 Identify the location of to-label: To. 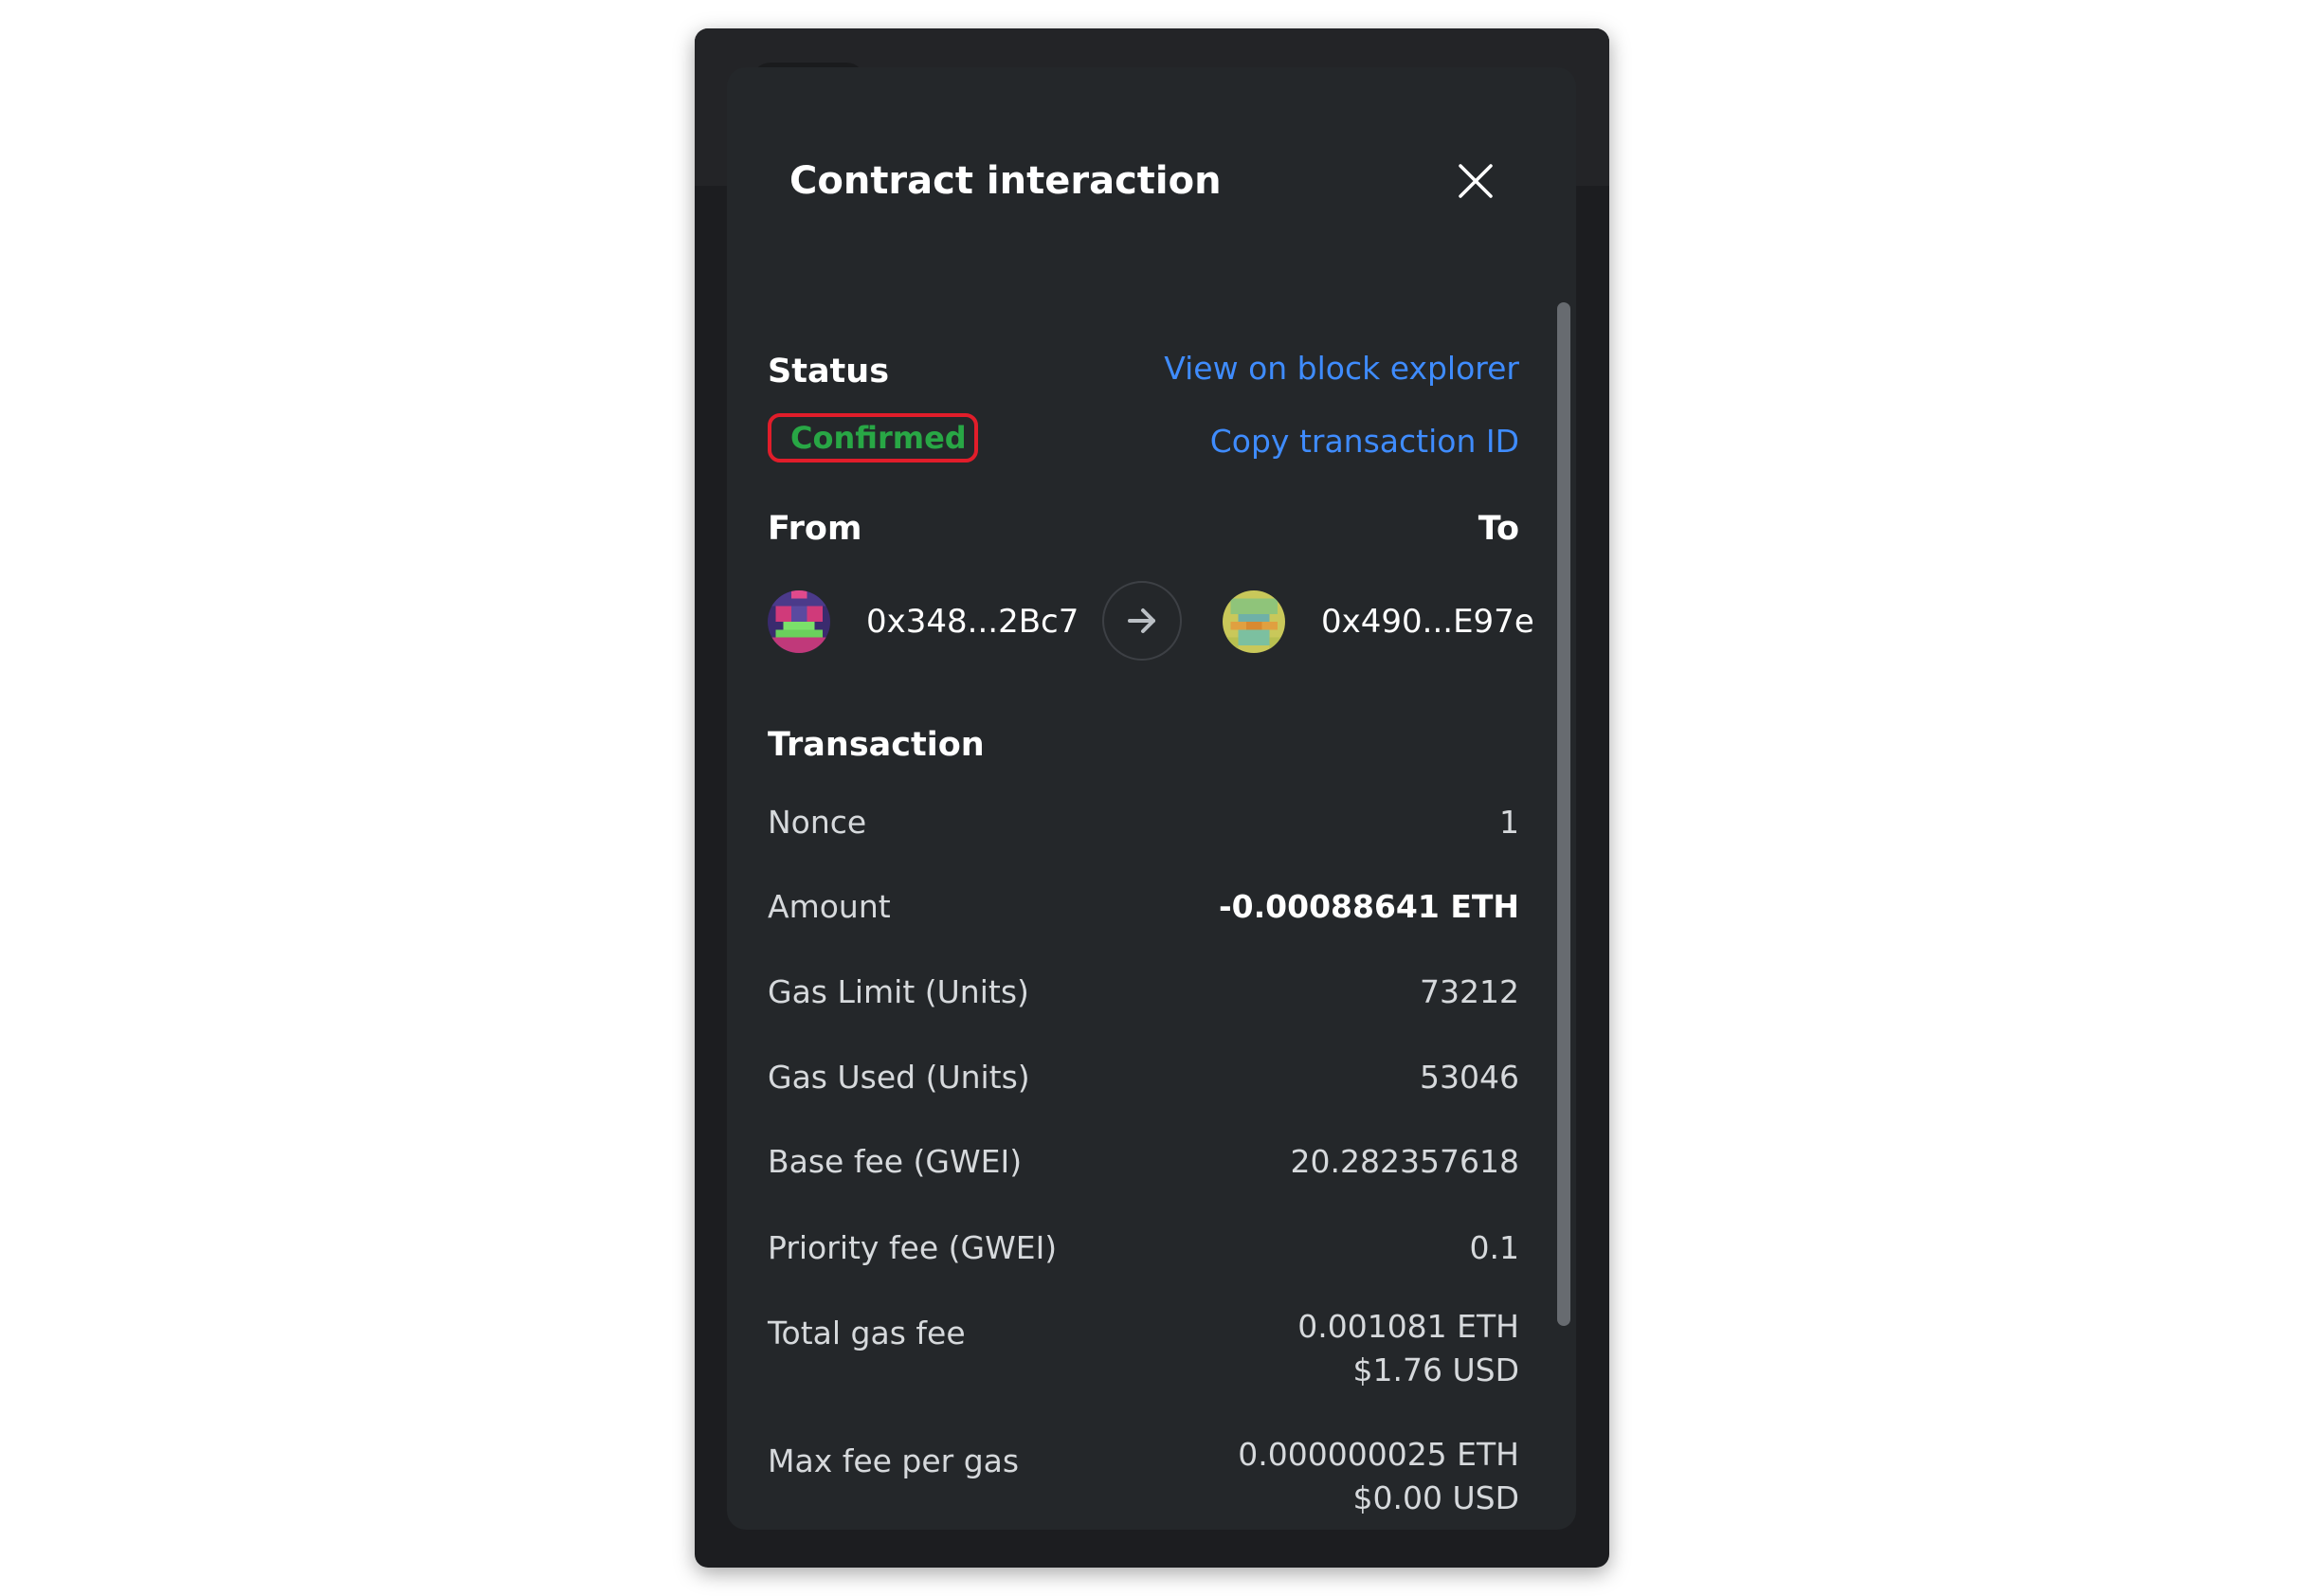
(1498, 529).